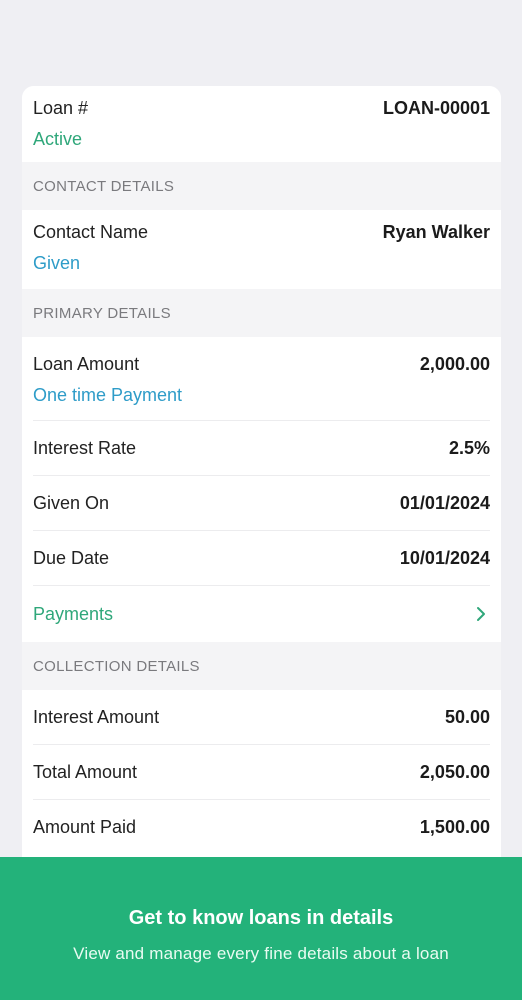  What do you see at coordinates (261, 232) in the screenshot?
I see `contact-name-row: Contact Name Ryan Walker` at bounding box center [261, 232].